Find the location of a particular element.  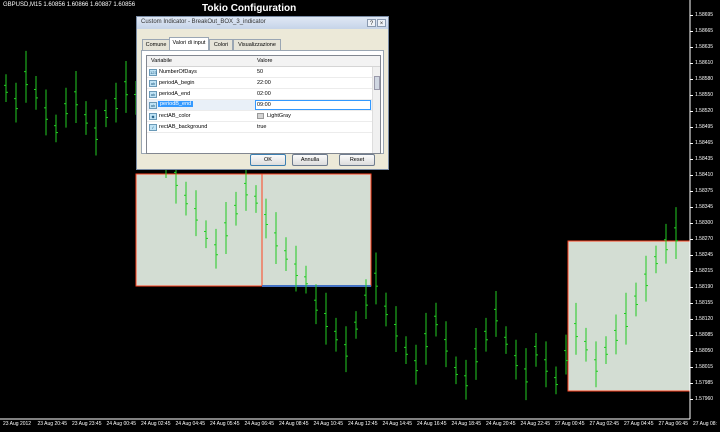

time-tick-label: 27 Aug 08: is located at coordinates (705, 424).